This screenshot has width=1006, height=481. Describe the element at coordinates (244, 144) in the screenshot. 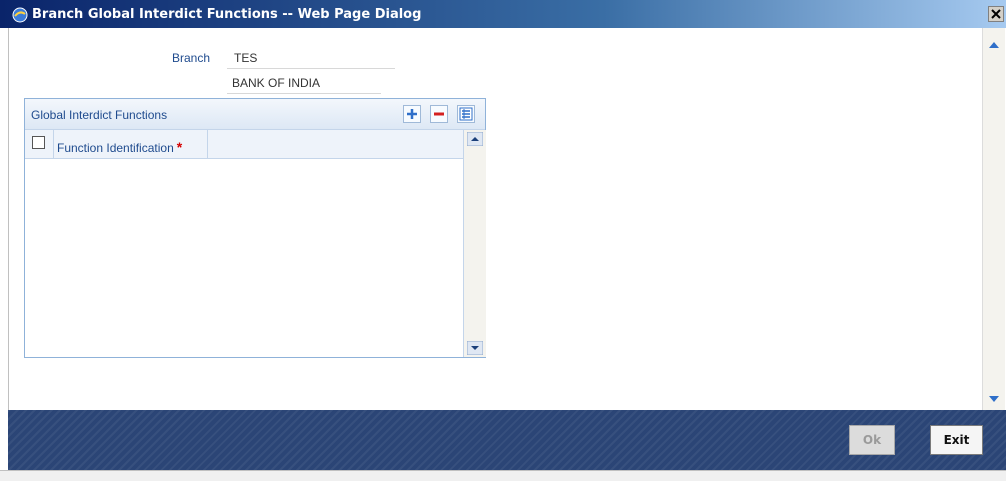

I see `grid-header-row: Function Identification *` at that location.